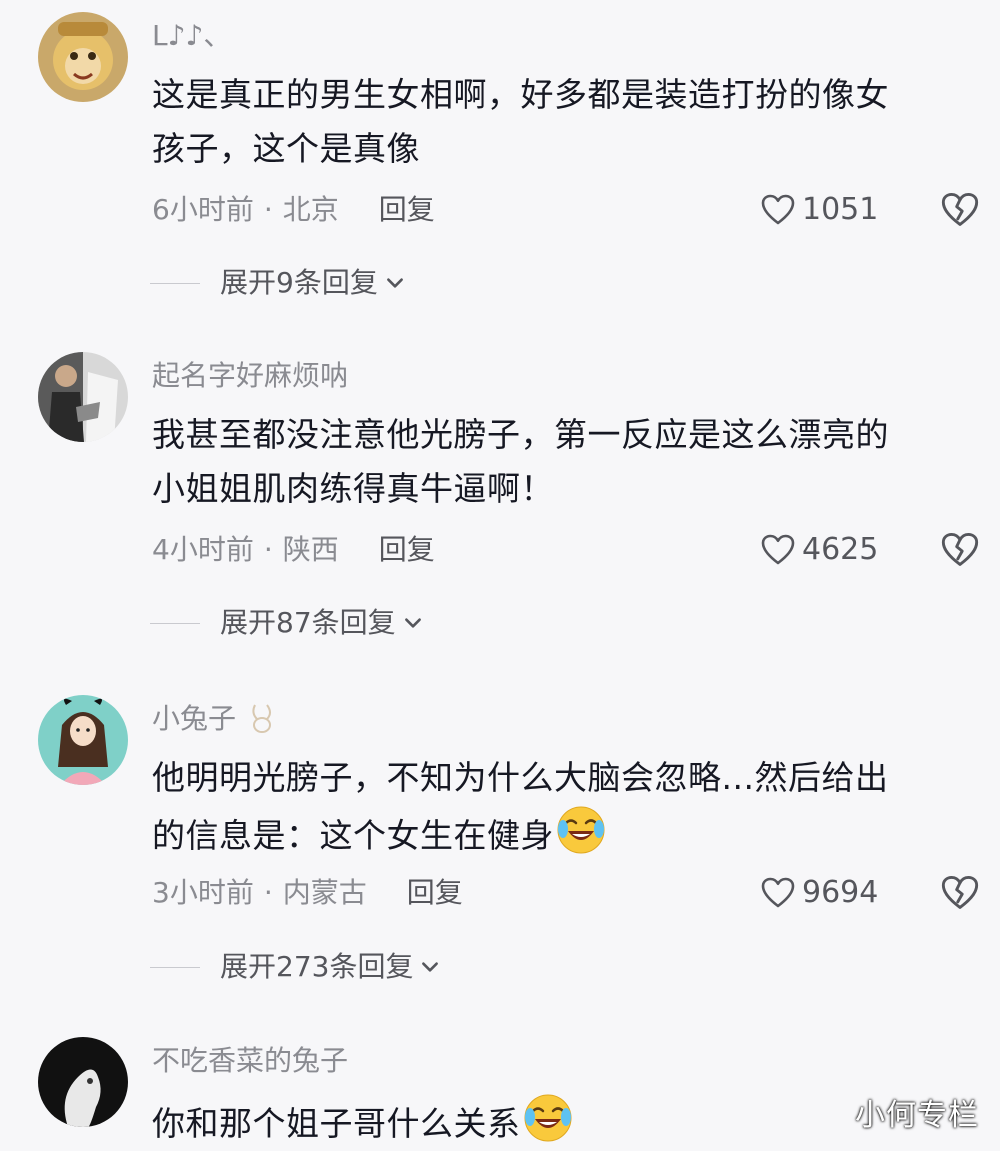  What do you see at coordinates (250, 1061) in the screenshot?
I see `username: 不吃香菜的兔子` at bounding box center [250, 1061].